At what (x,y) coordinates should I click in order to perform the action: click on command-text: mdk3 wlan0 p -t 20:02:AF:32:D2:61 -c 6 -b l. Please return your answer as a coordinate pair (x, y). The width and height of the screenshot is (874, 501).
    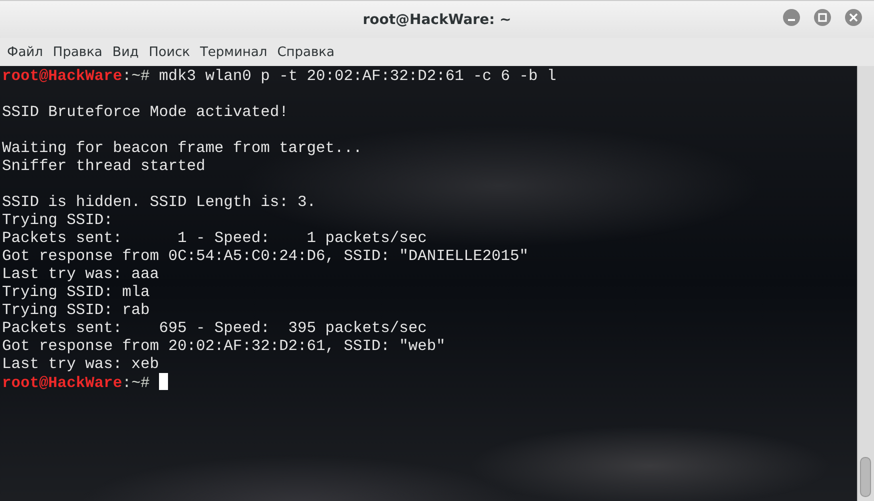
    Looking at the image, I should click on (357, 76).